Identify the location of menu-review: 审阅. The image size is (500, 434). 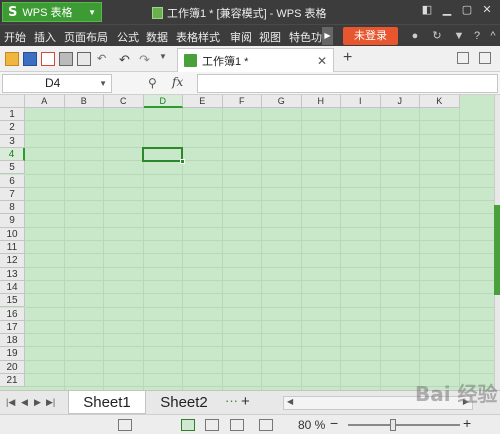
(241, 37).